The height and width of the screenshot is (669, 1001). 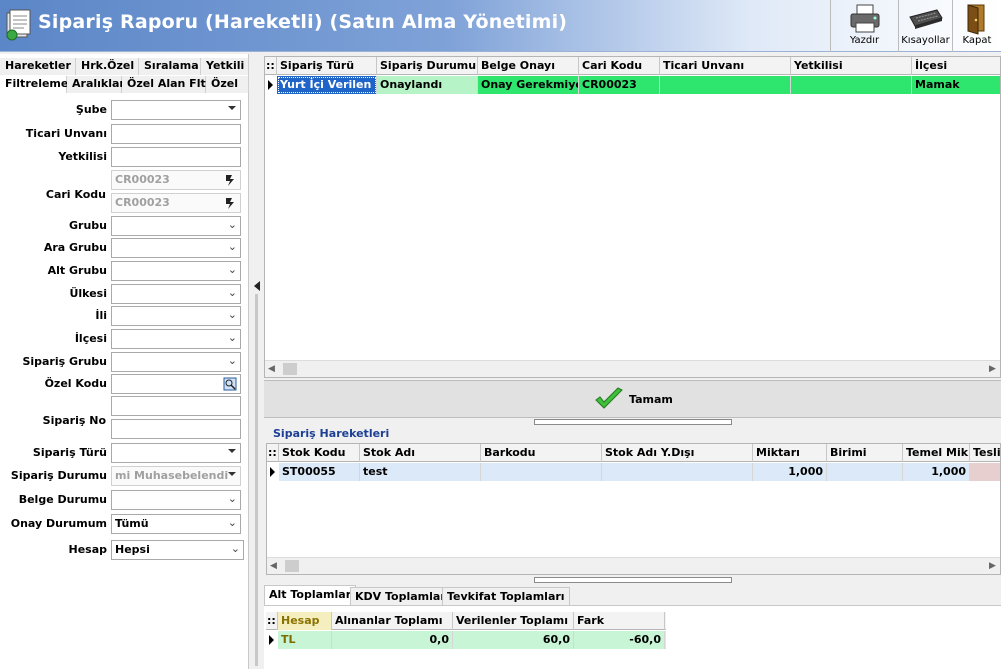 I want to click on col-yetkilisi: Yetkilisi, so click(x=851, y=66).